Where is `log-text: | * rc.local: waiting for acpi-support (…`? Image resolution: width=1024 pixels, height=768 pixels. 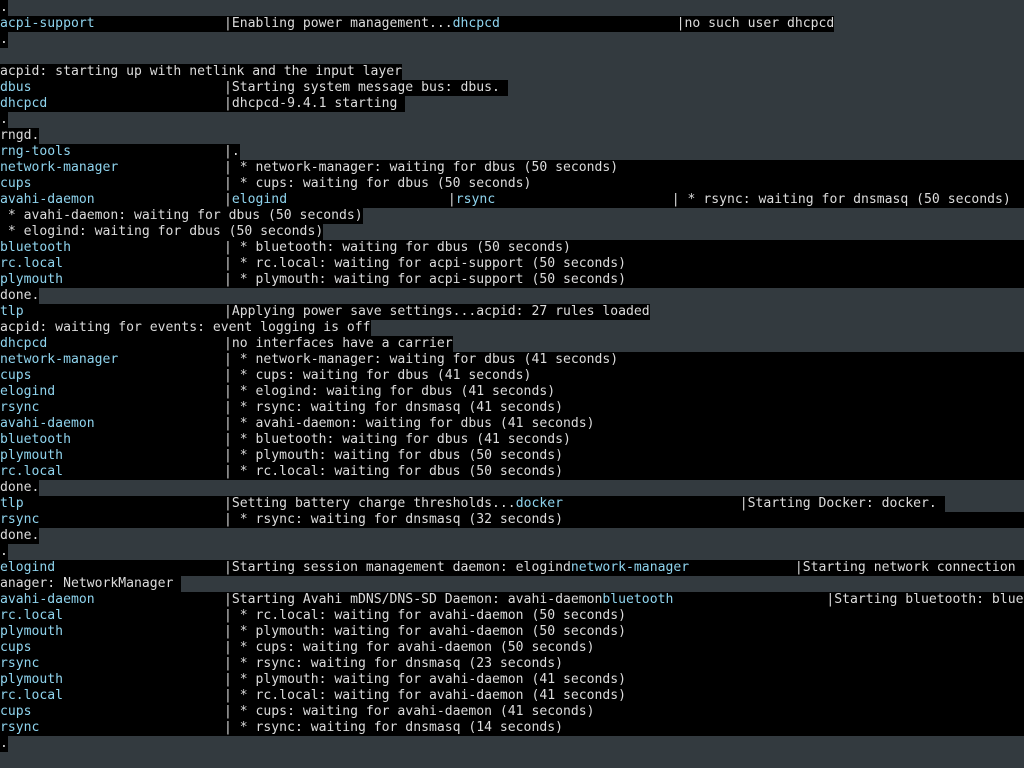
log-text: | * rc.local: waiting for acpi-support (… is located at coordinates (624, 264).